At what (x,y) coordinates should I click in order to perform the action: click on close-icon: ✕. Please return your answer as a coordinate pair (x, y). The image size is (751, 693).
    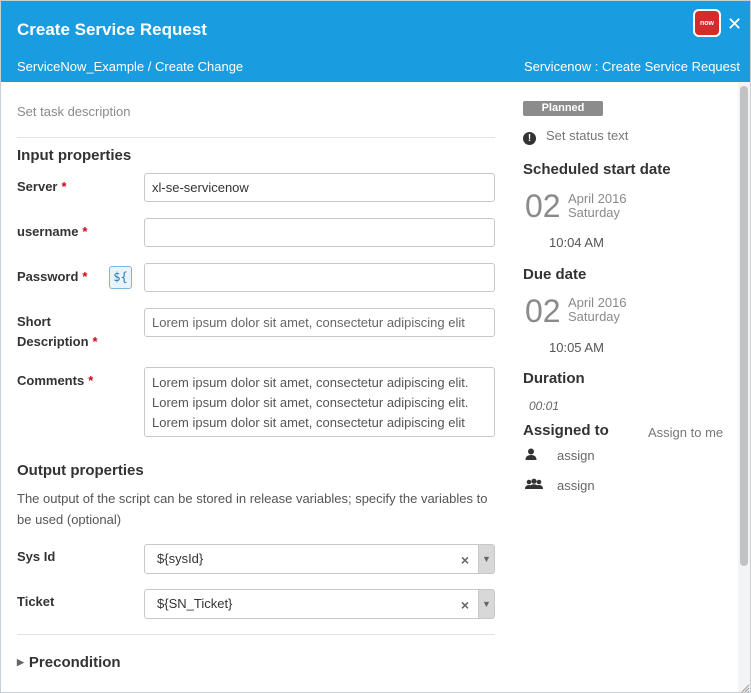
    Looking at the image, I should click on (734, 24).